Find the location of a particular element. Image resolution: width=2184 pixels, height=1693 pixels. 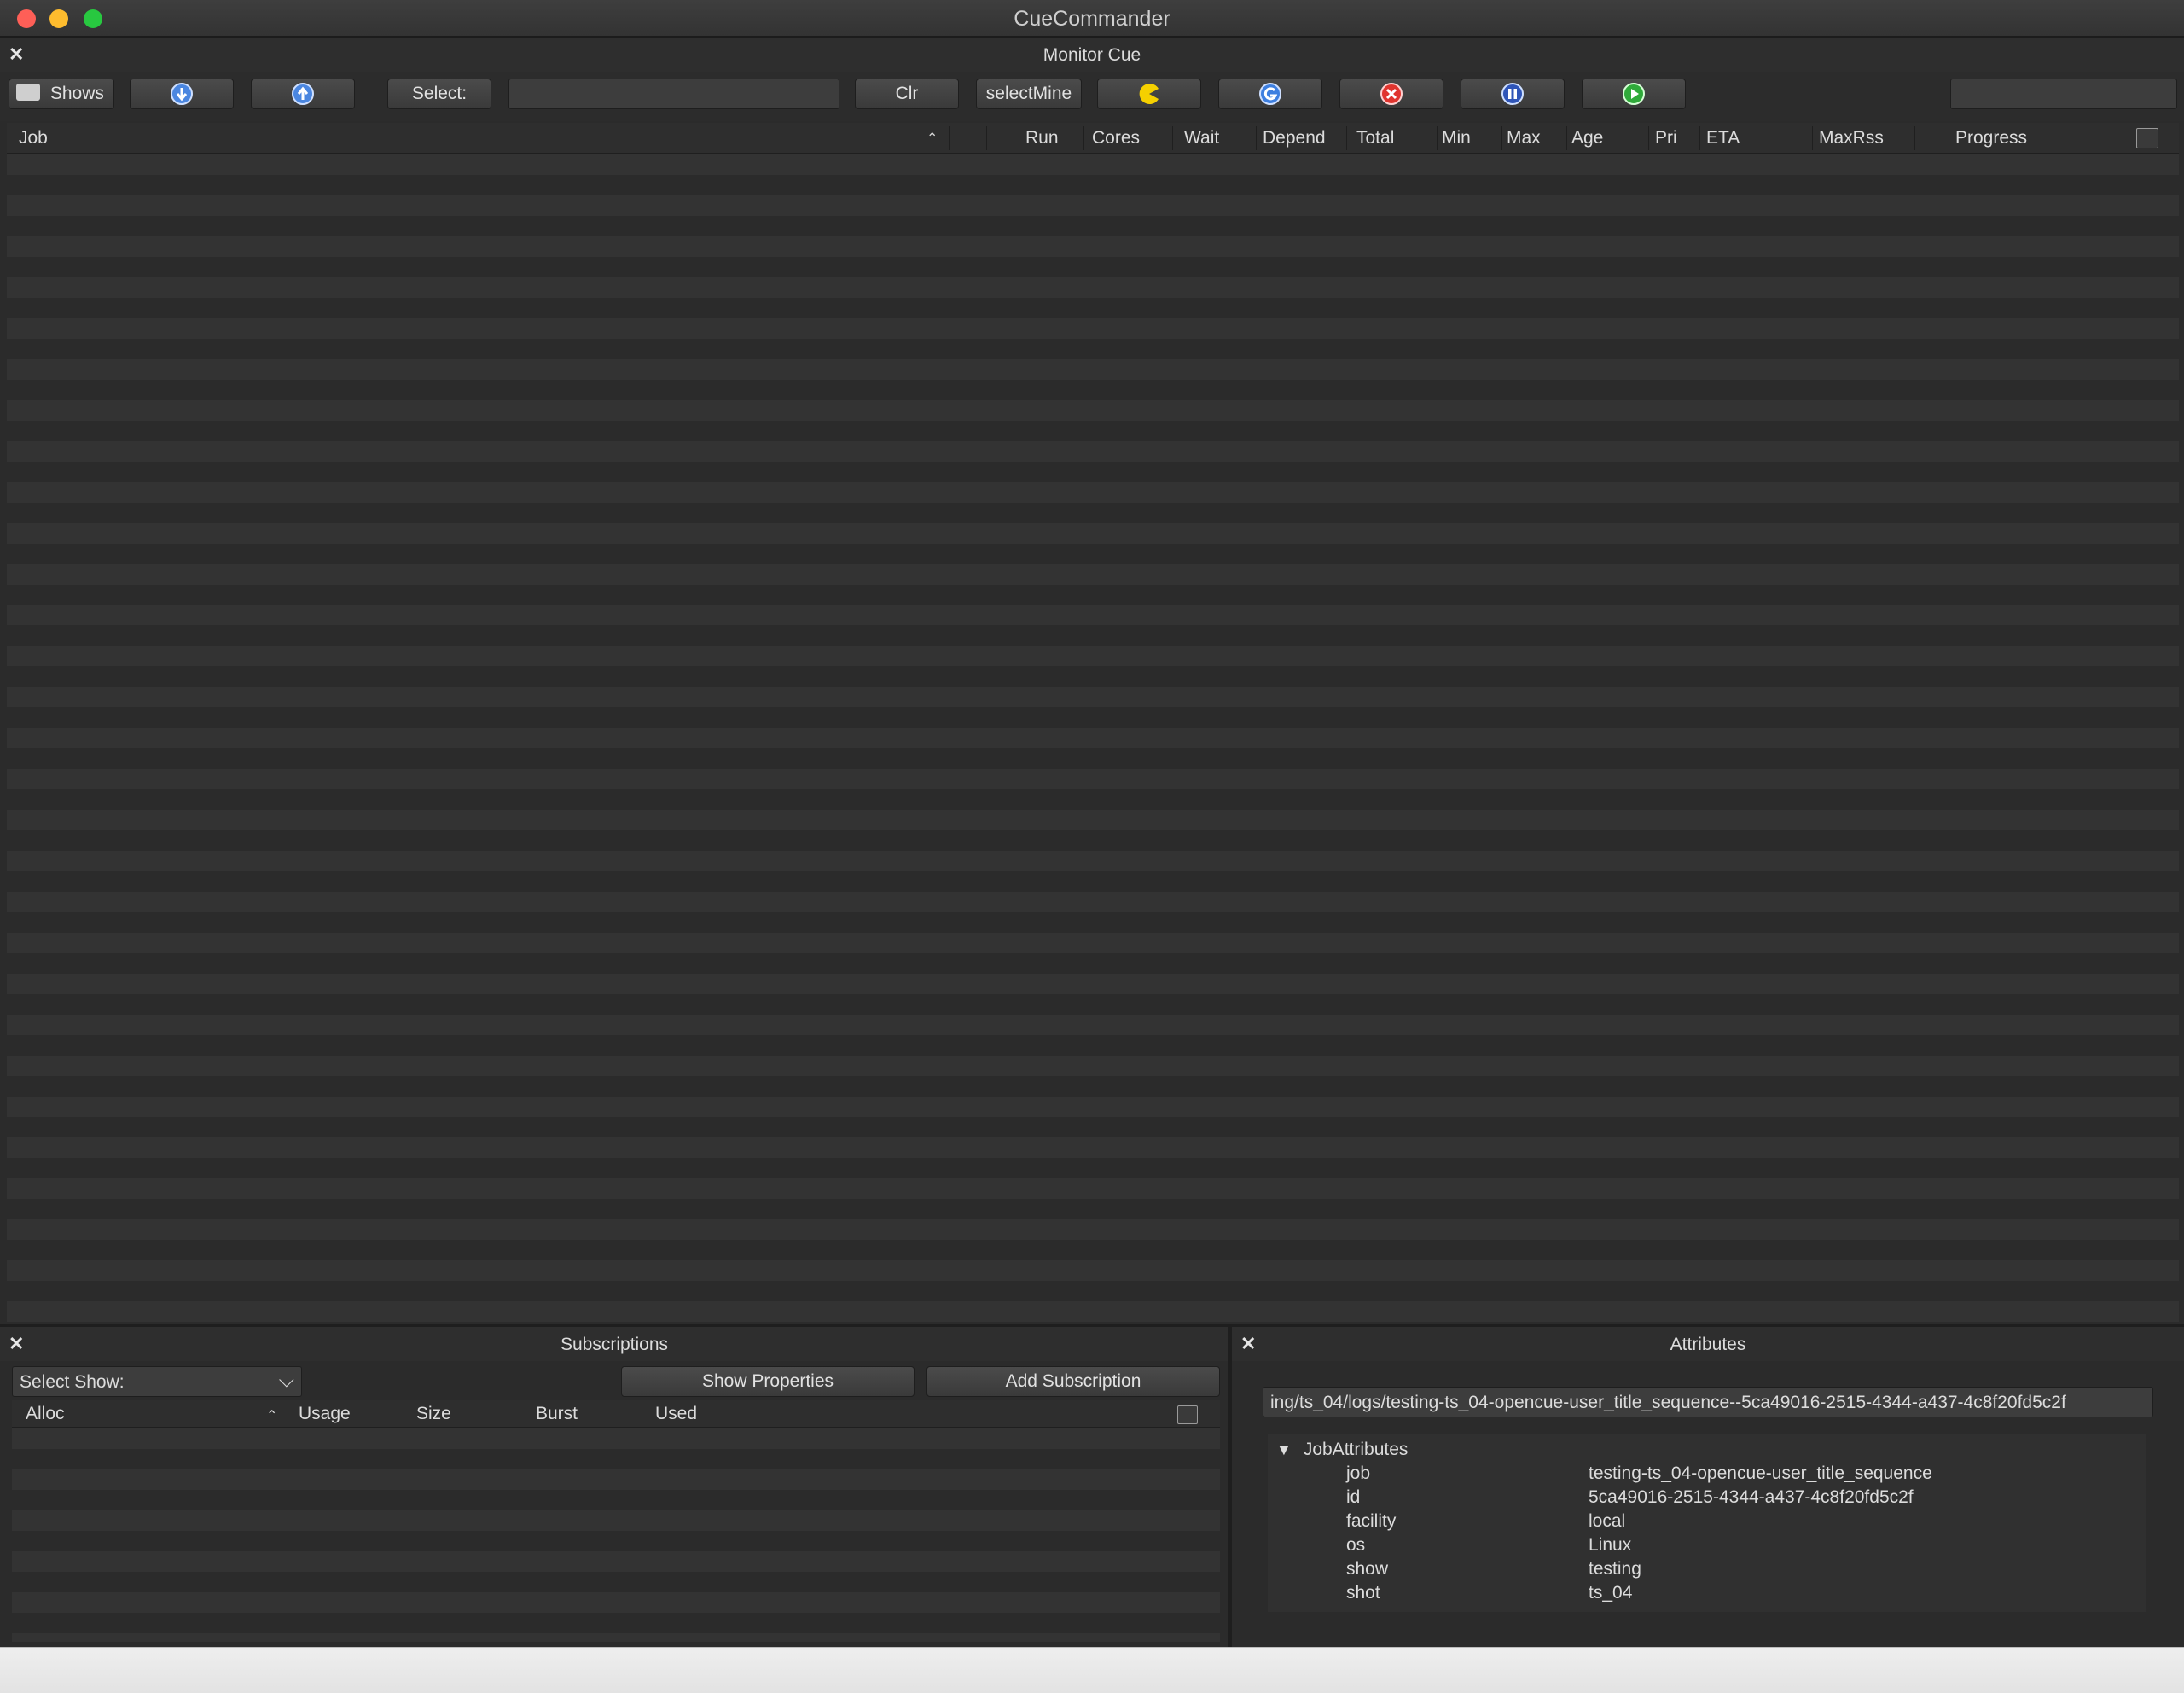

filter-input is located at coordinates (2063, 94).